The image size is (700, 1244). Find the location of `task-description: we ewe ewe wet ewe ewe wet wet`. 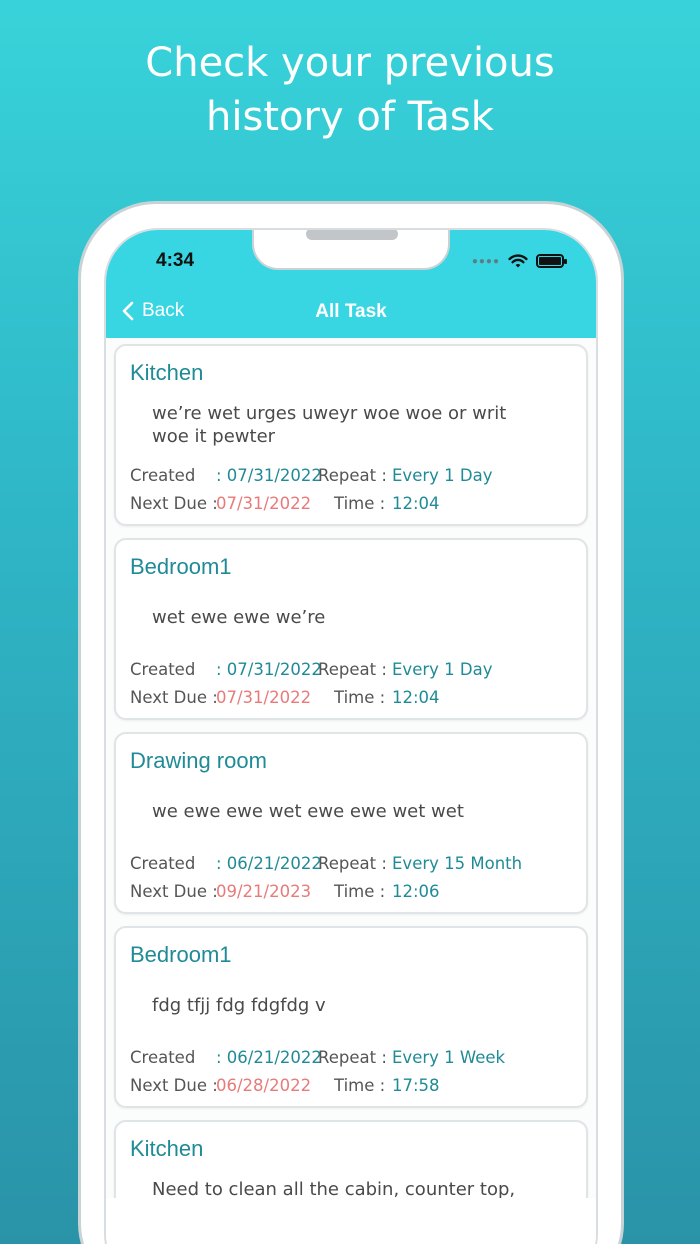

task-description: we ewe ewe wet ewe ewe wet wet is located at coordinates (308, 811).